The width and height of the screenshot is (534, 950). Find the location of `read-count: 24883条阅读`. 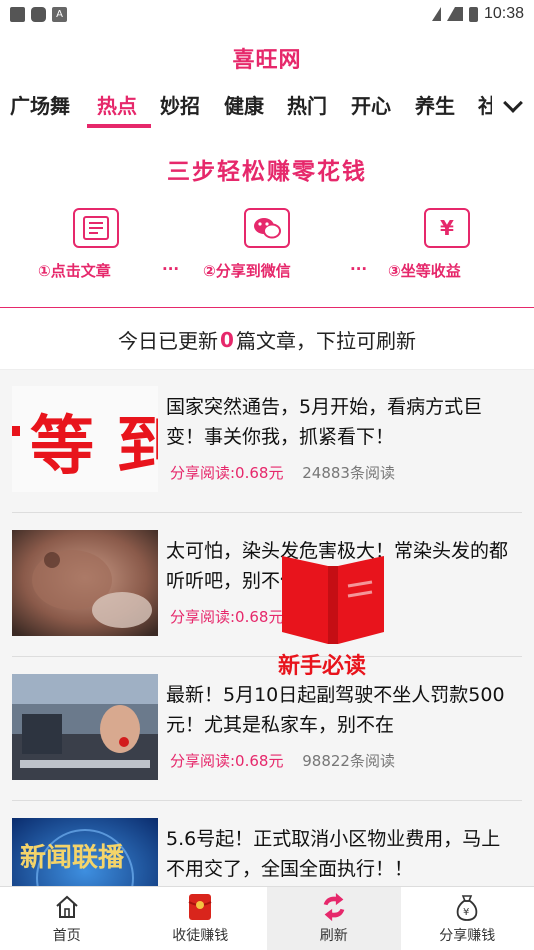

read-count: 24883条阅读 is located at coordinates (348, 473).